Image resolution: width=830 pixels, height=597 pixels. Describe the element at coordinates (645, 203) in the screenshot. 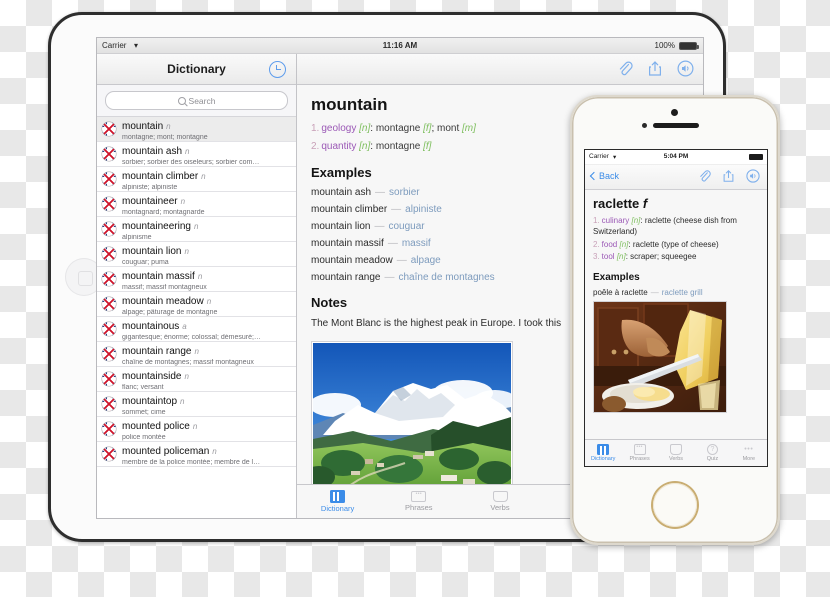

I see `headword-gender: f` at that location.